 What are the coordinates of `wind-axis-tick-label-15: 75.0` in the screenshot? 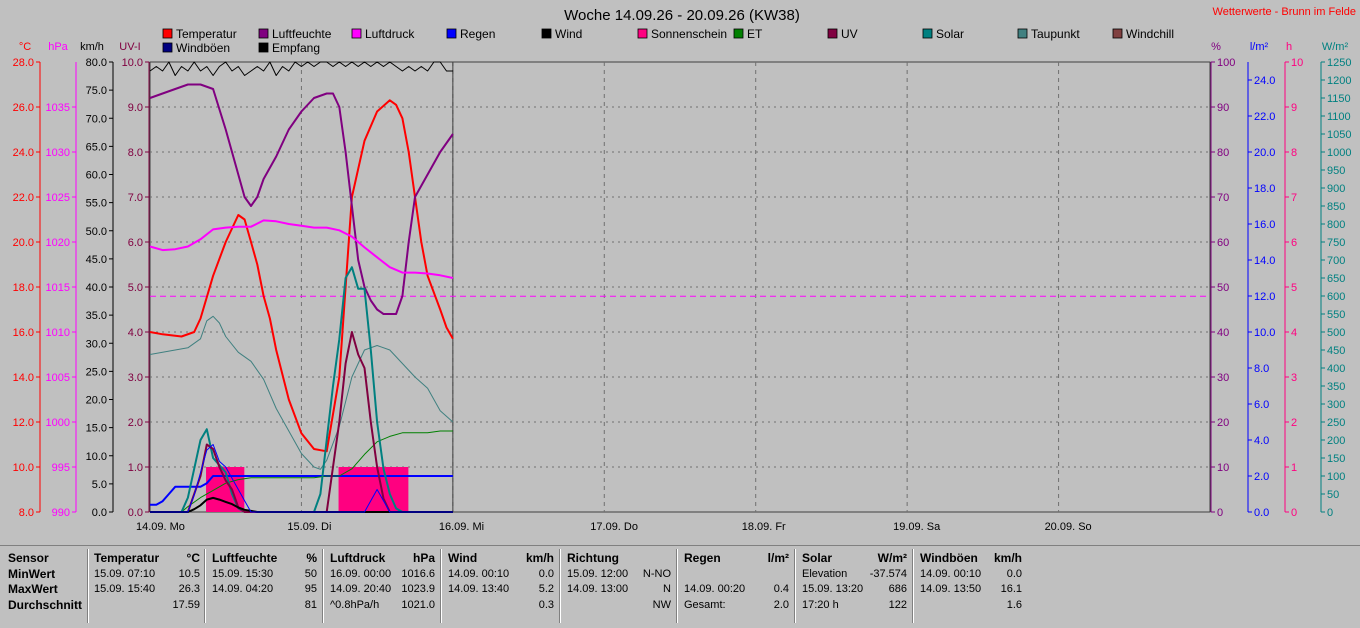 It's located at (96, 91).